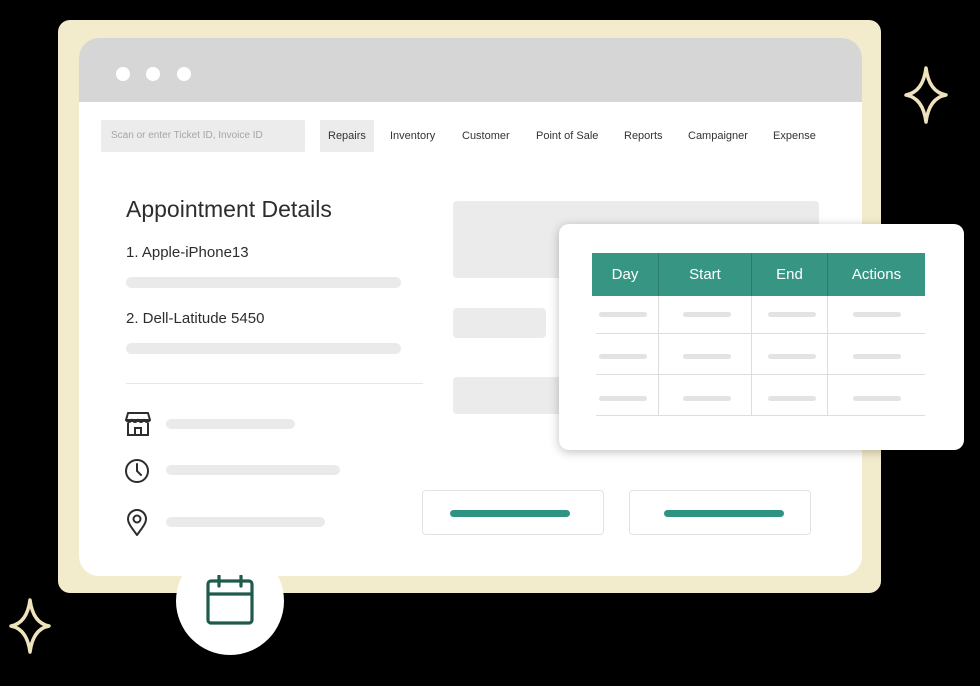 This screenshot has height=686, width=980. I want to click on column-header-actions: Actions, so click(876, 274).